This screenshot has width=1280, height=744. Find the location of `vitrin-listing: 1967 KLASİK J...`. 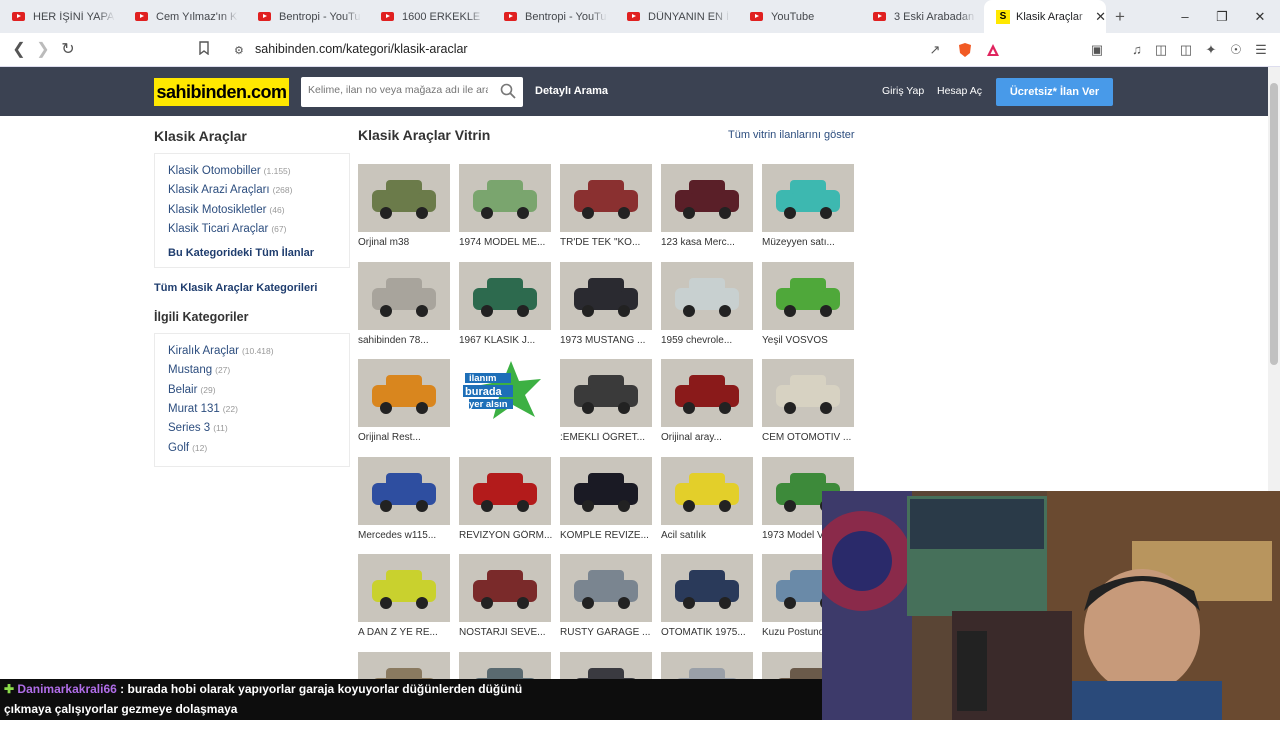

vitrin-listing: 1967 KLASİK J... is located at coordinates (505, 307).